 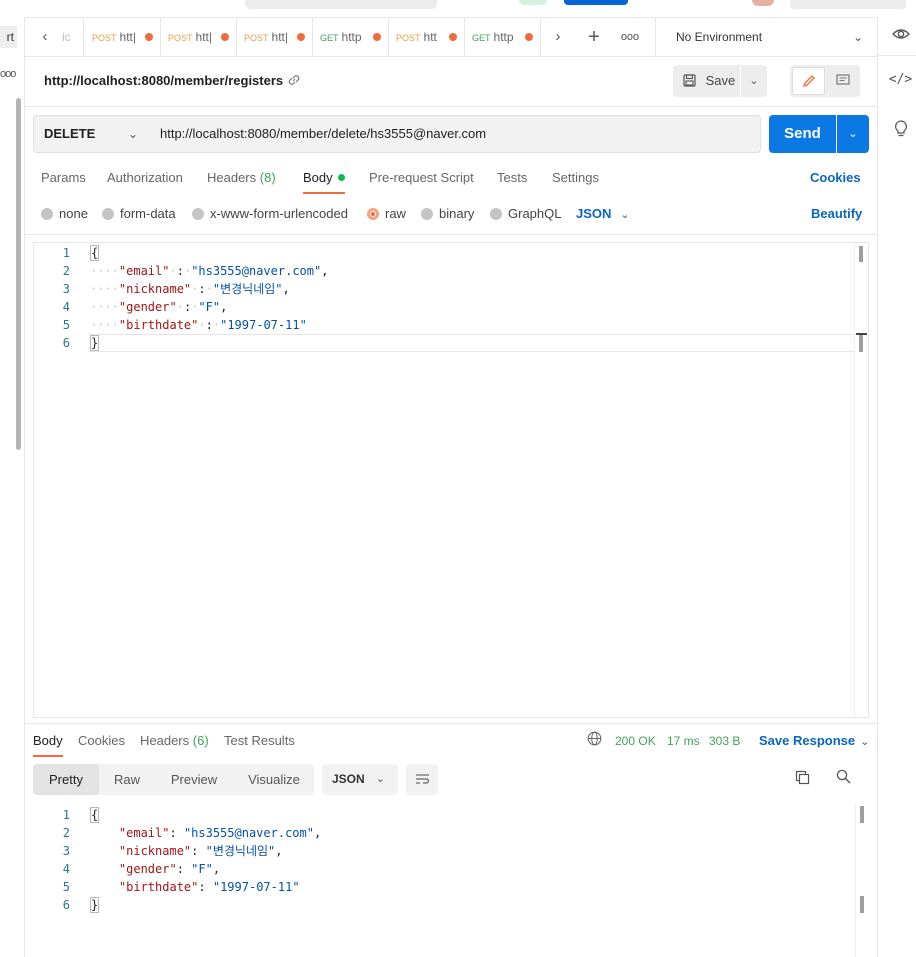 I want to click on sidebar-tab-fragment: rt, so click(x=8, y=37).